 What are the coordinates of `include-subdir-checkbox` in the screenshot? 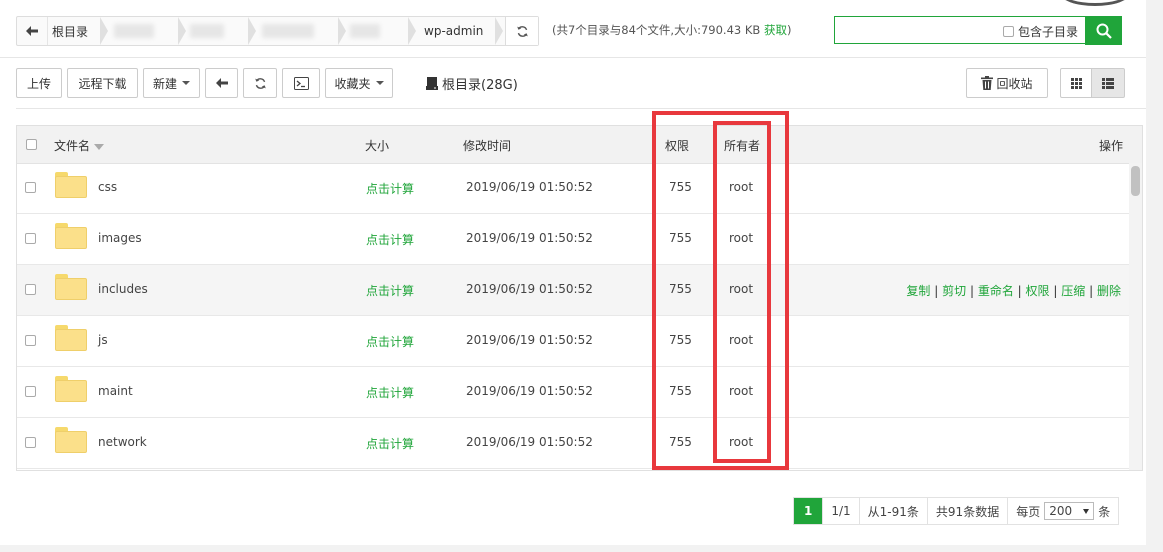 It's located at (1008, 31).